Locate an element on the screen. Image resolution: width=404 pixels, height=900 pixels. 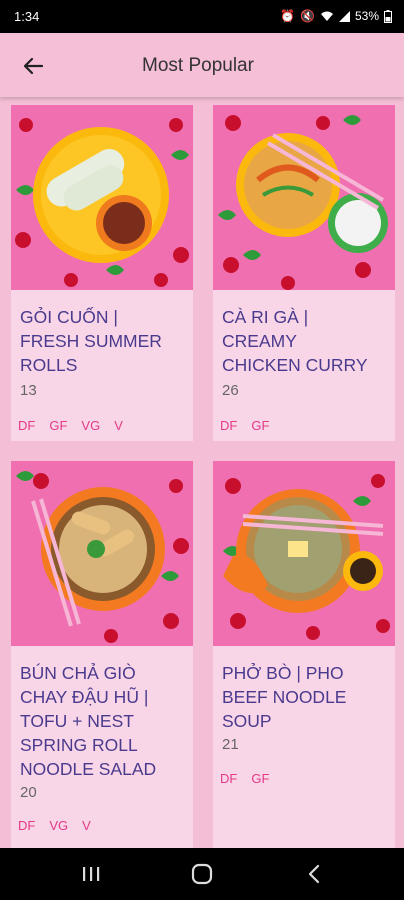
status-icons: ⏰ 🔇 53% is located at coordinates (336, 16).